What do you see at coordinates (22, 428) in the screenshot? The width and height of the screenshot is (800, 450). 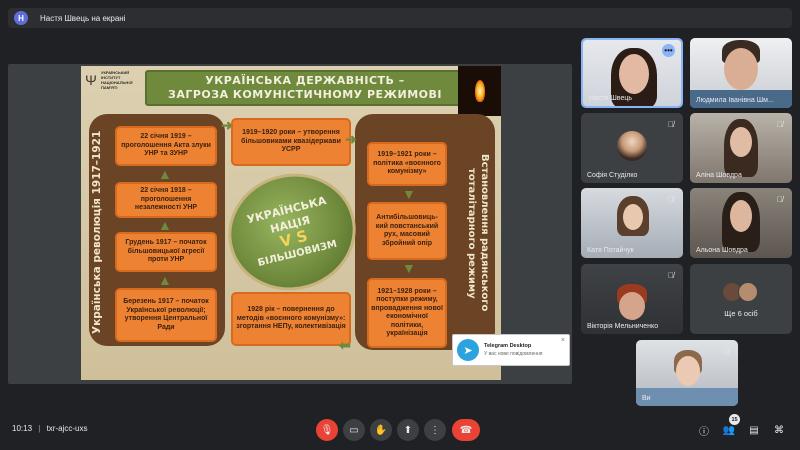 I see `meeting-time: 10:13` at bounding box center [22, 428].